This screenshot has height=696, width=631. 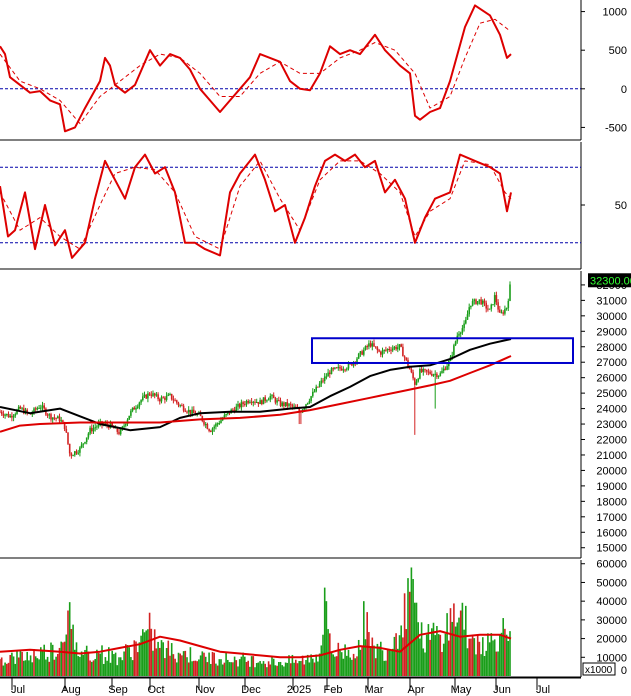 I want to click on x-axis-month-label: Apr, so click(x=415, y=690).